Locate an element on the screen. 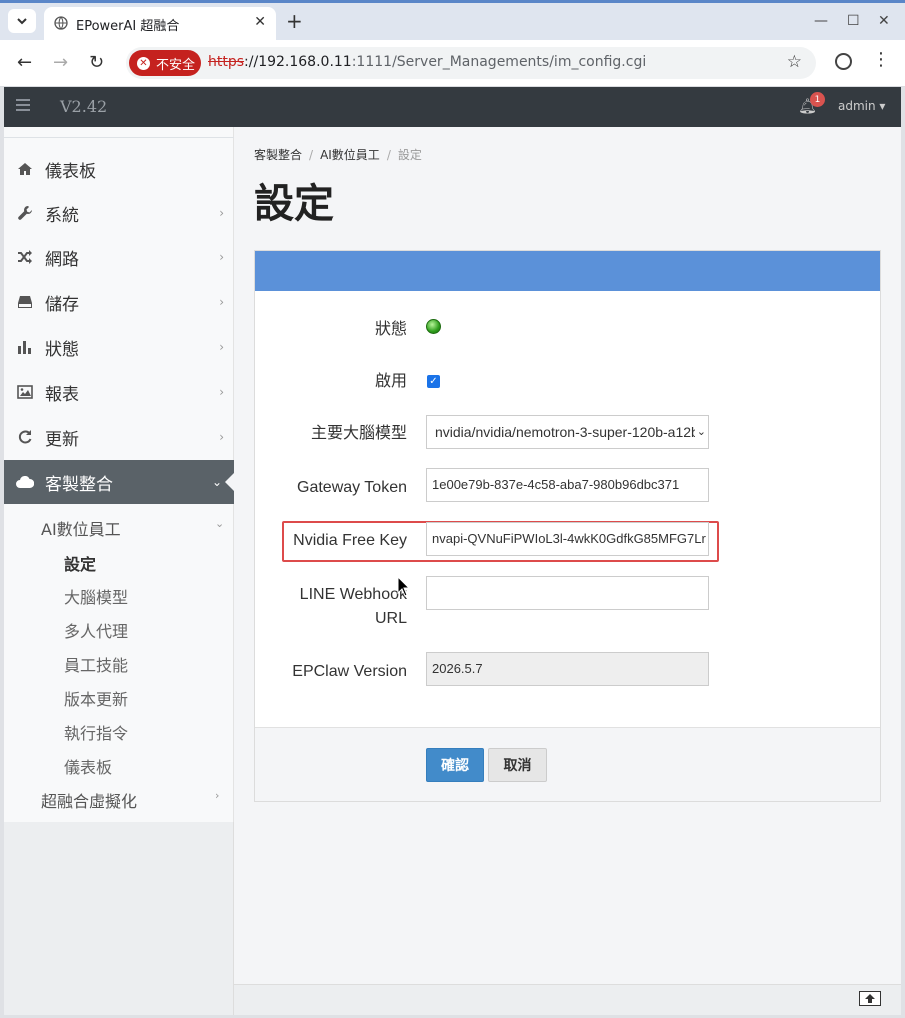  sidebar-item-label: 客製整合 is located at coordinates (79, 484).